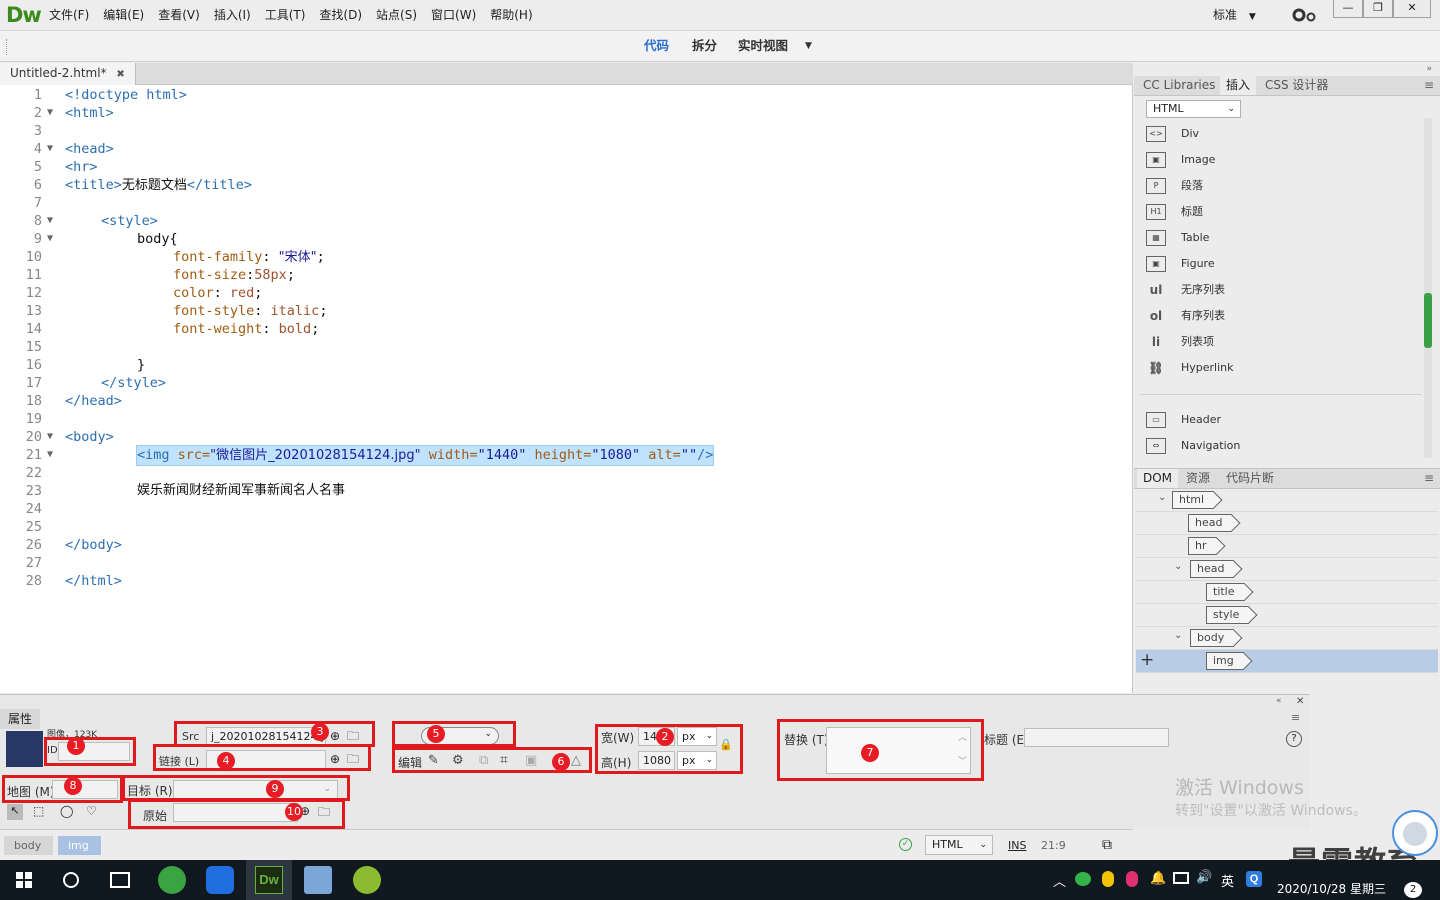  What do you see at coordinates (1287, 615) in the screenshot?
I see `dom-row: style` at bounding box center [1287, 615].